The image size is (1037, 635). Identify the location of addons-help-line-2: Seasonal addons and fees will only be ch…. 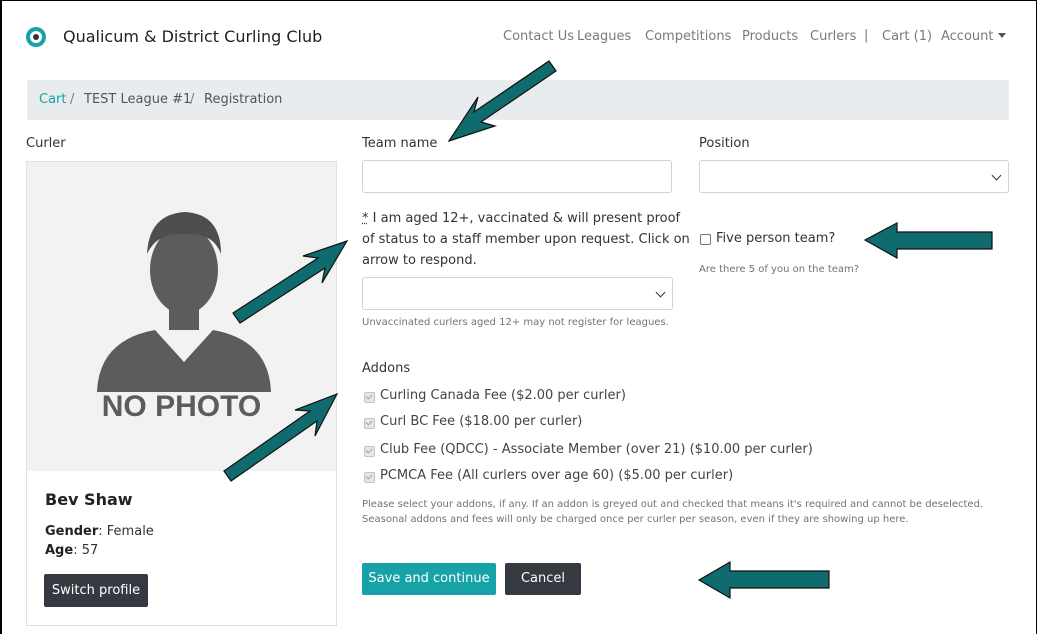
(635, 519).